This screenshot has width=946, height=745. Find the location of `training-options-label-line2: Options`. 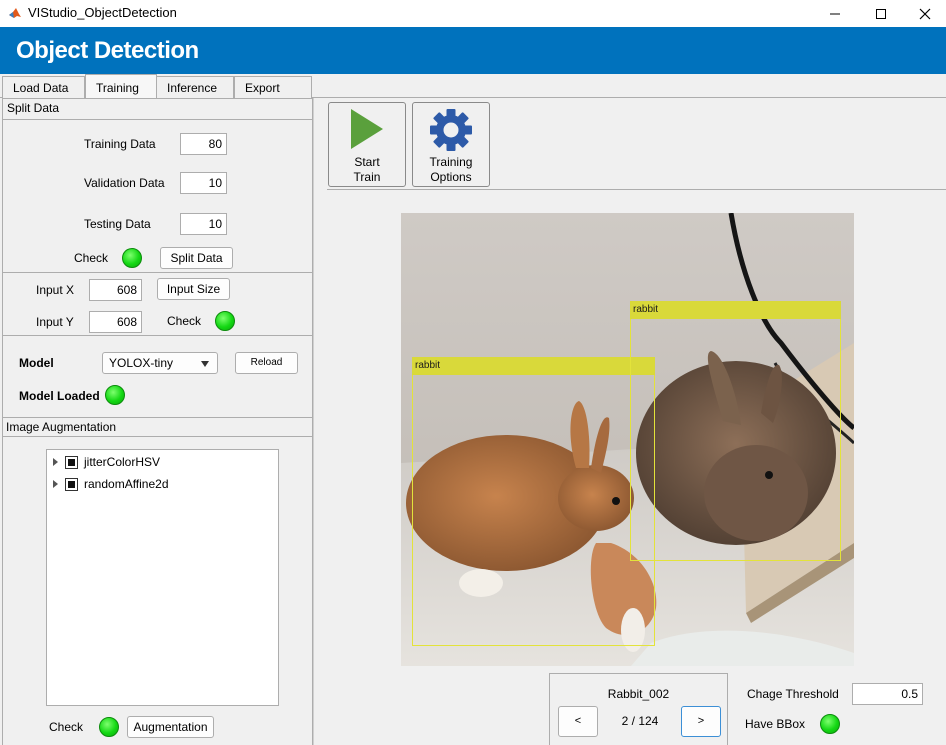

training-options-label-line2: Options is located at coordinates (451, 177).